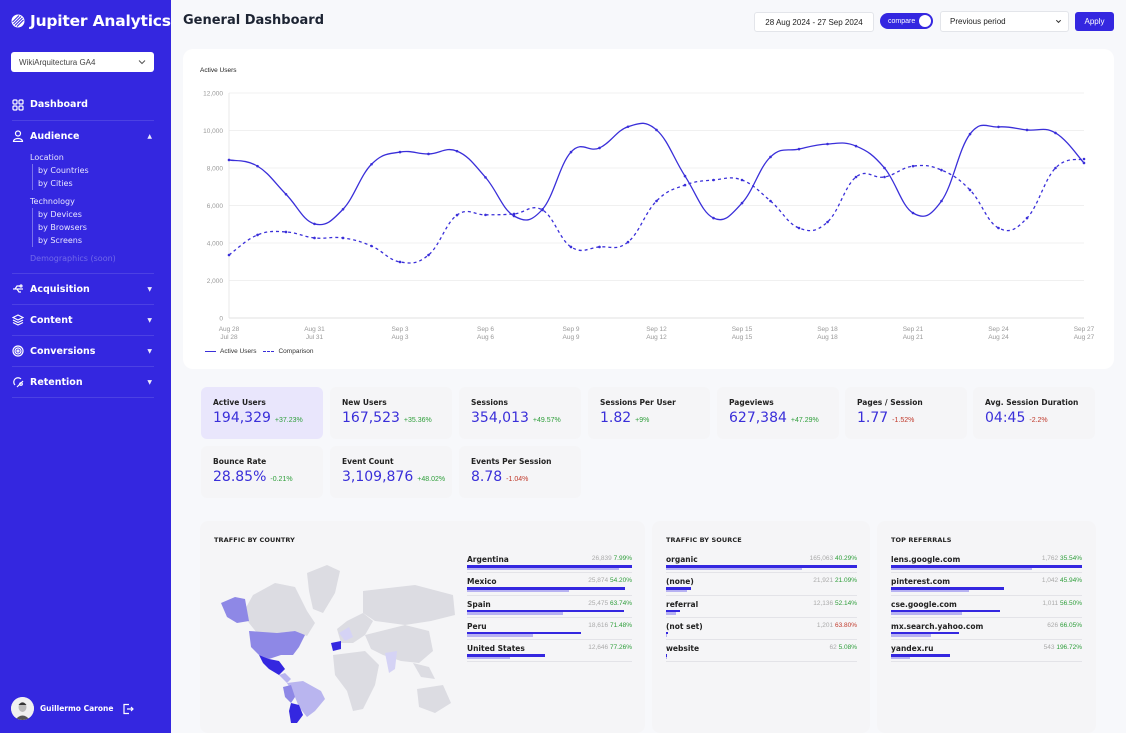 Image resolution: width=1126 pixels, height=733 pixels. I want to click on submenu-by-devices: by Devices, so click(96, 214).